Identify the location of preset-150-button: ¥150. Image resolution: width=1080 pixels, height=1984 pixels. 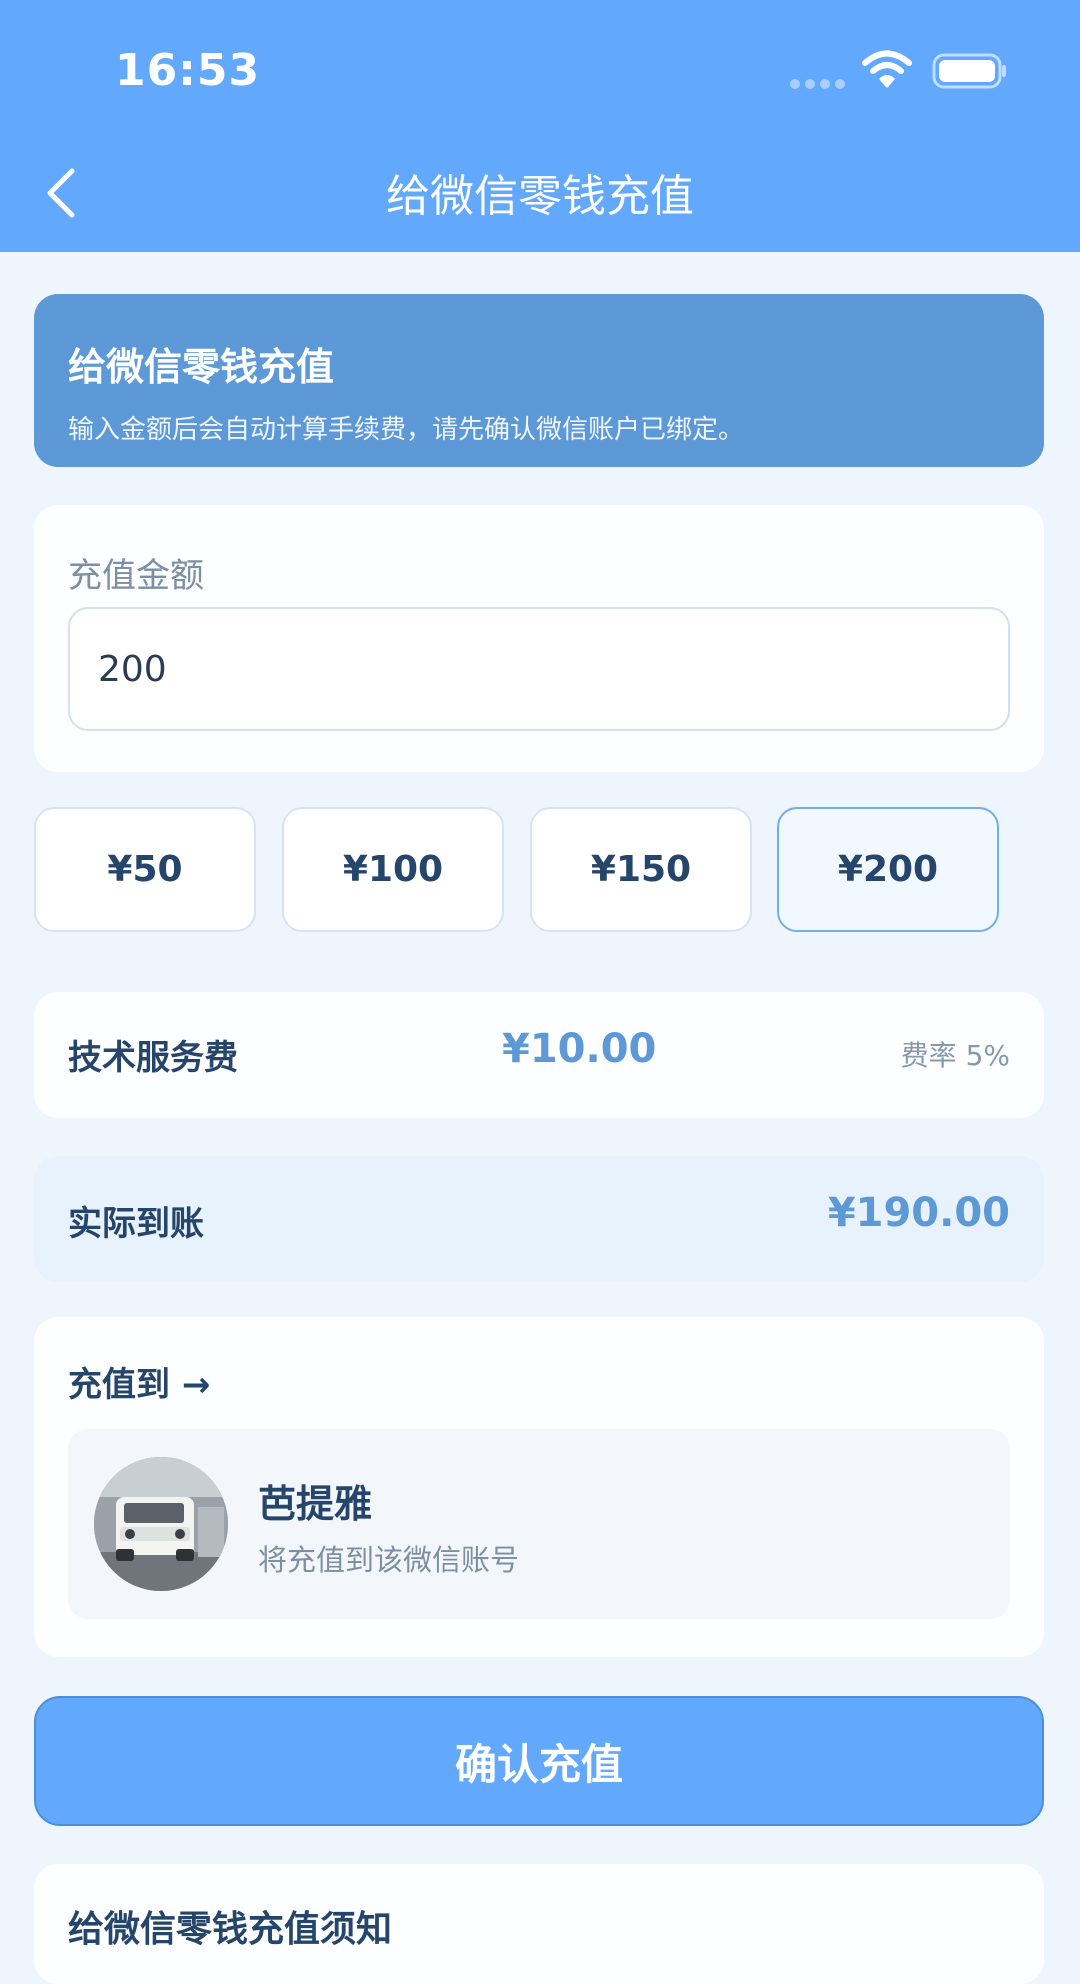
(641, 869).